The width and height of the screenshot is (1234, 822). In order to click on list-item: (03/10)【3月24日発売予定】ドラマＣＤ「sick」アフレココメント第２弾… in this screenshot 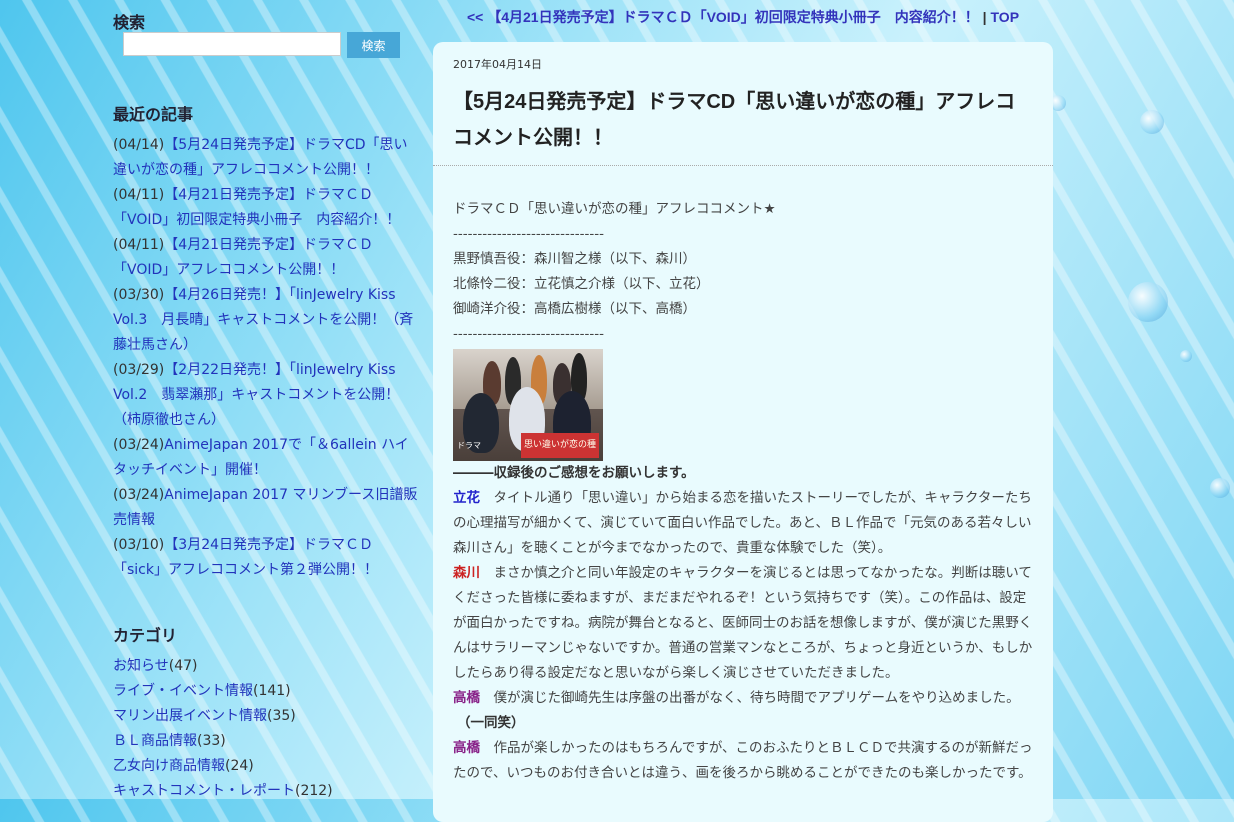, I will do `click(265, 558)`.